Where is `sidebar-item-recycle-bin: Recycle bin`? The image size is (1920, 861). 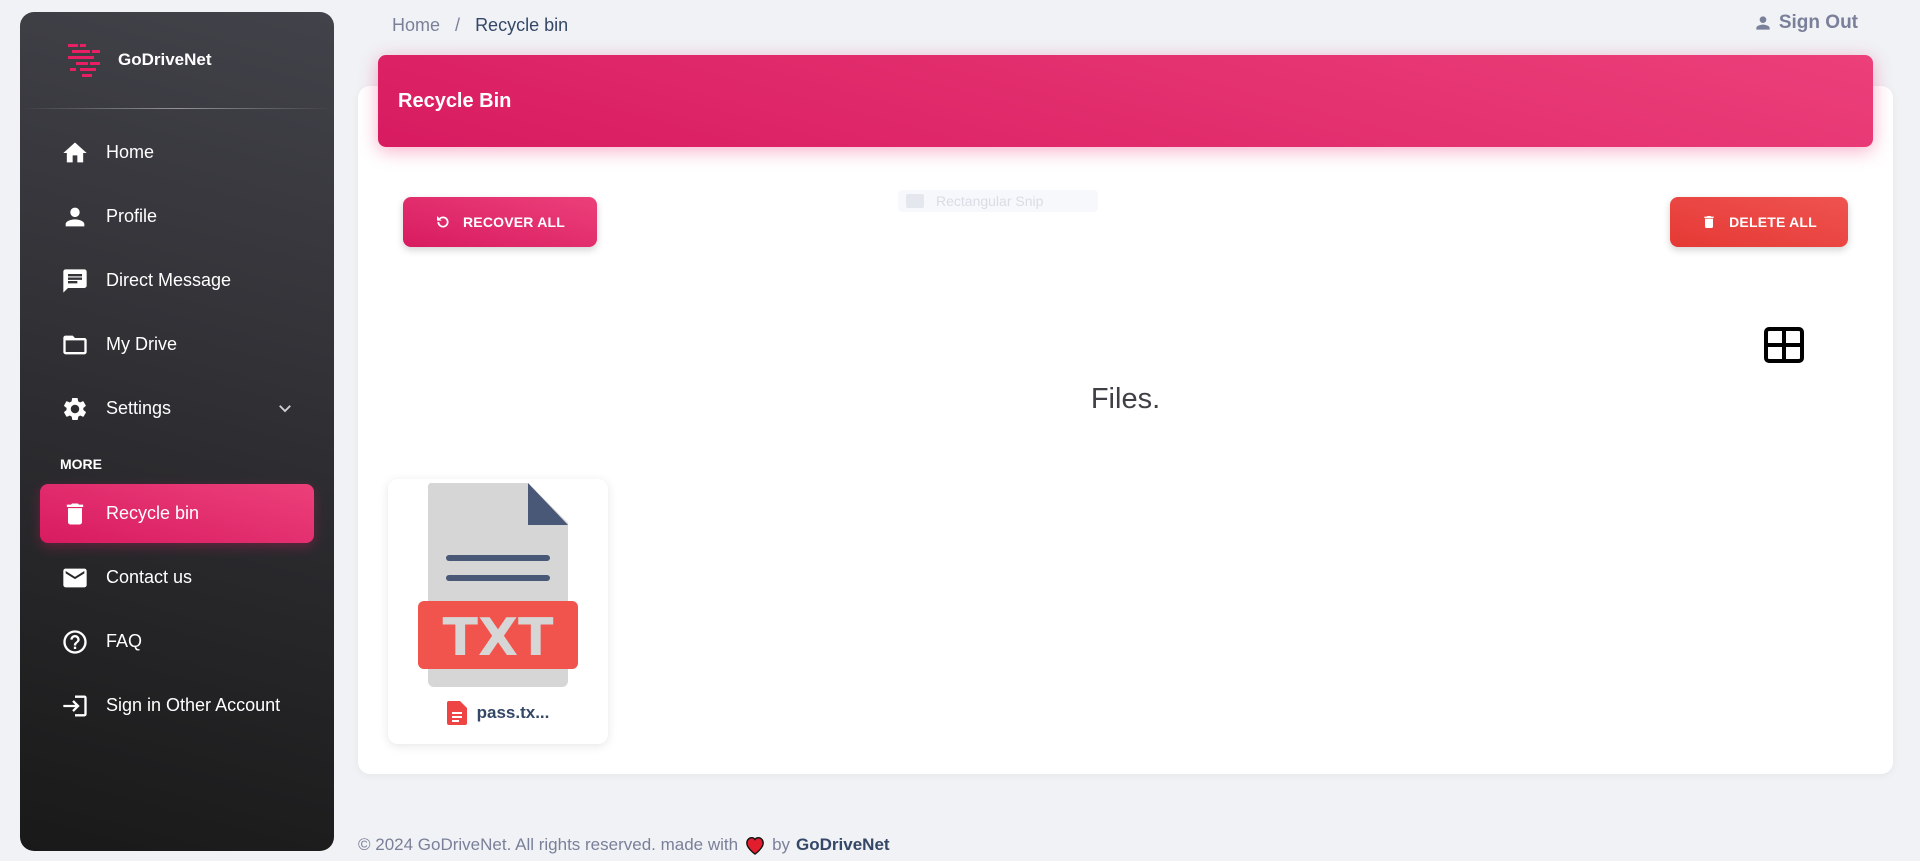 sidebar-item-recycle-bin: Recycle bin is located at coordinates (177, 513).